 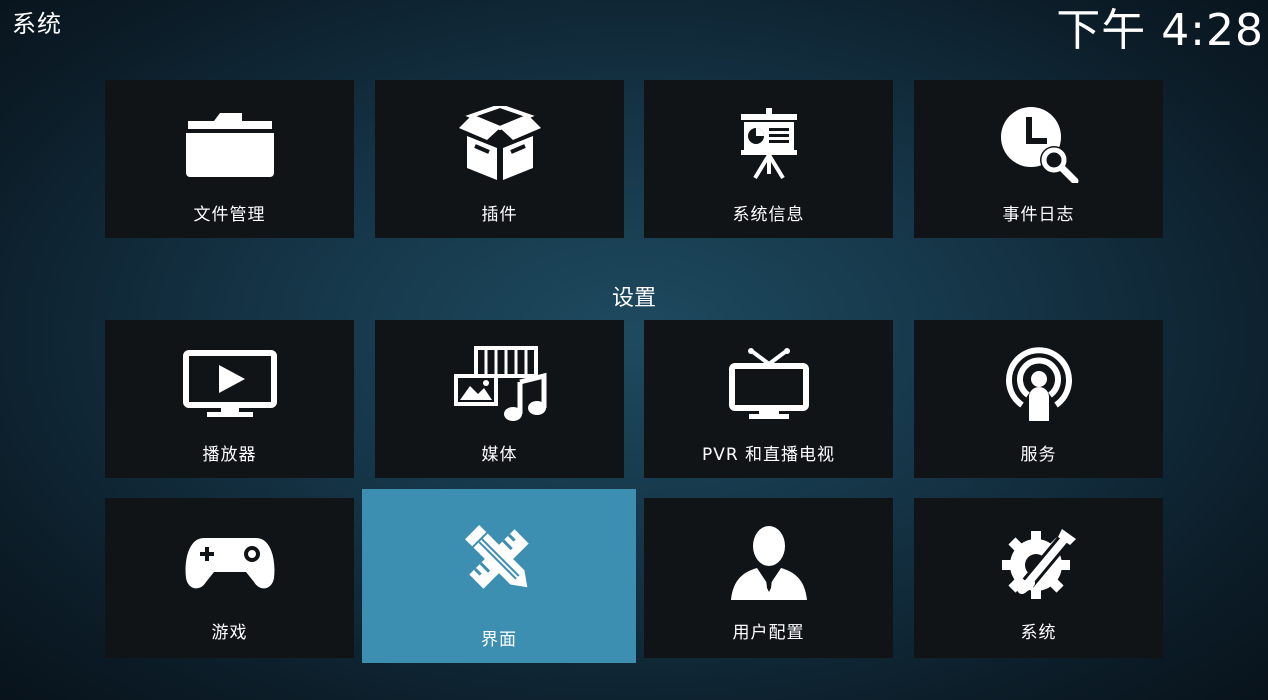 I want to click on tile-media: 媒体, so click(x=499, y=399).